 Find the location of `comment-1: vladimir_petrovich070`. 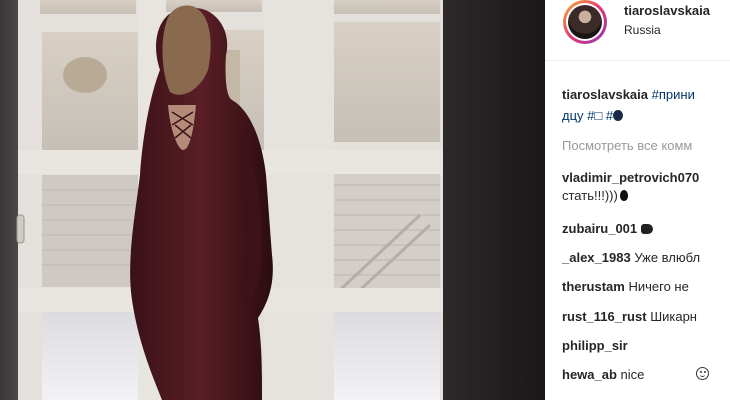

comment-1: vladimir_petrovich070 is located at coordinates (630, 178).